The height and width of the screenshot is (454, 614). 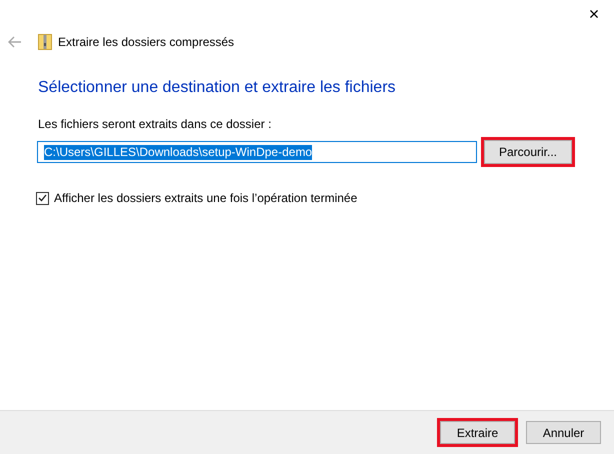 I want to click on close-button: ×, so click(x=594, y=14).